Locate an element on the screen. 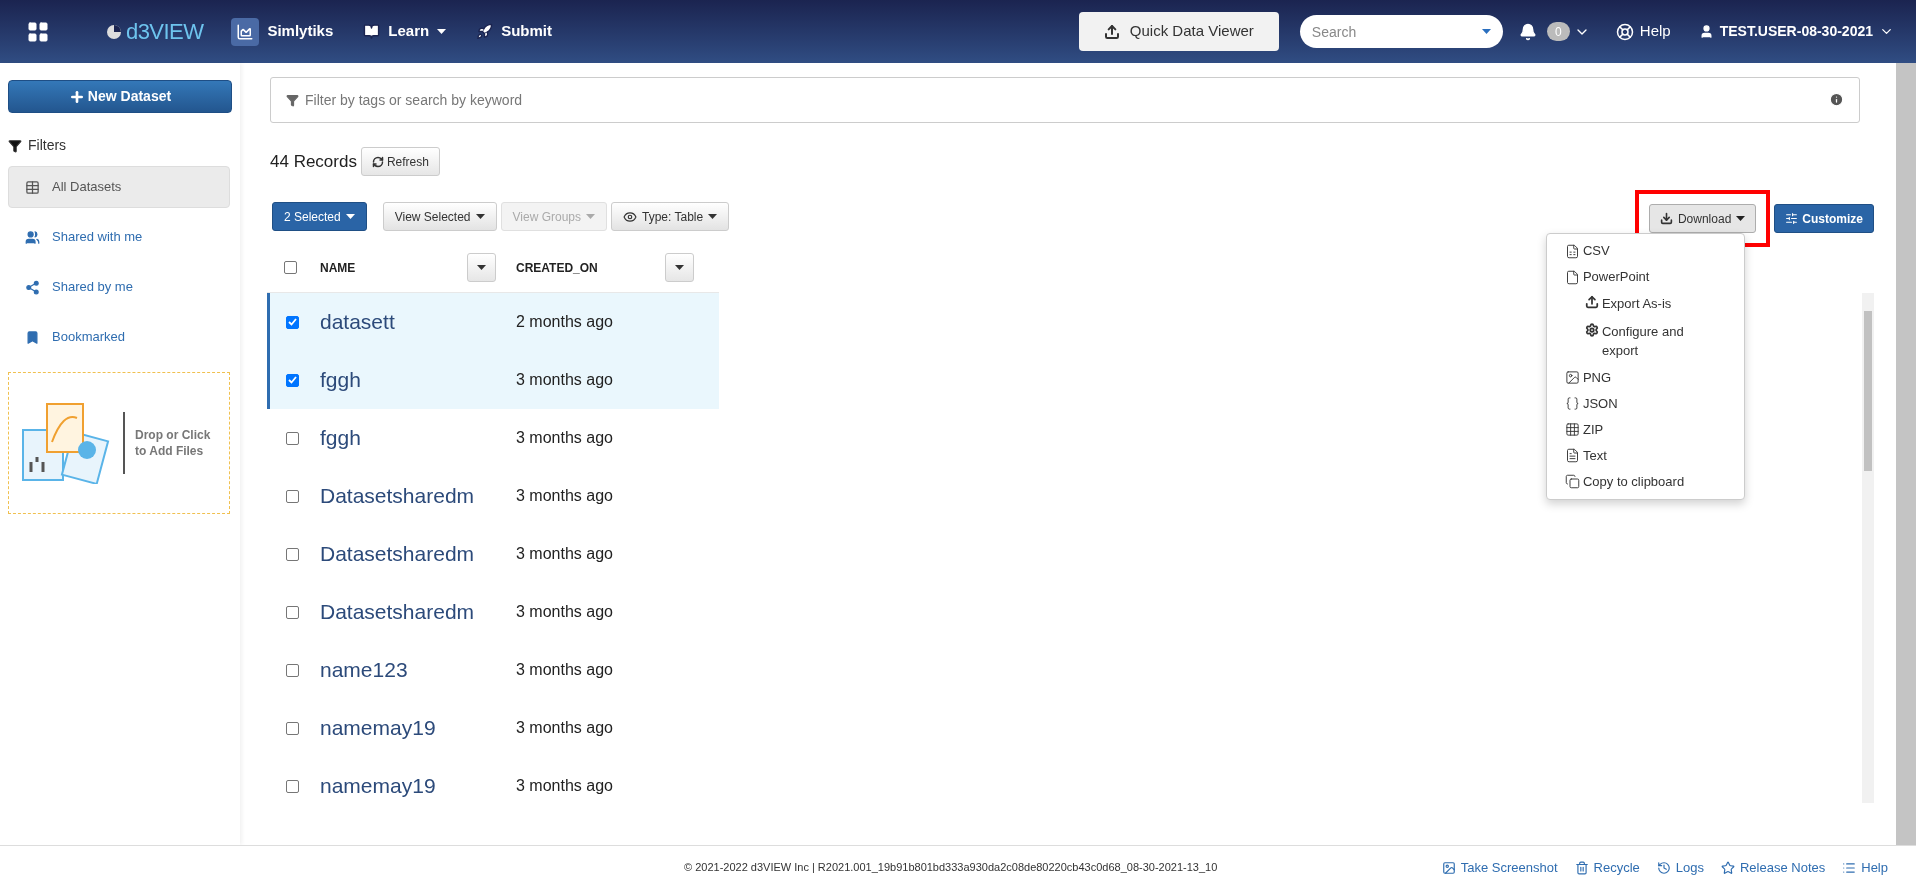  toolbar-button: Type: Table is located at coordinates (670, 216).